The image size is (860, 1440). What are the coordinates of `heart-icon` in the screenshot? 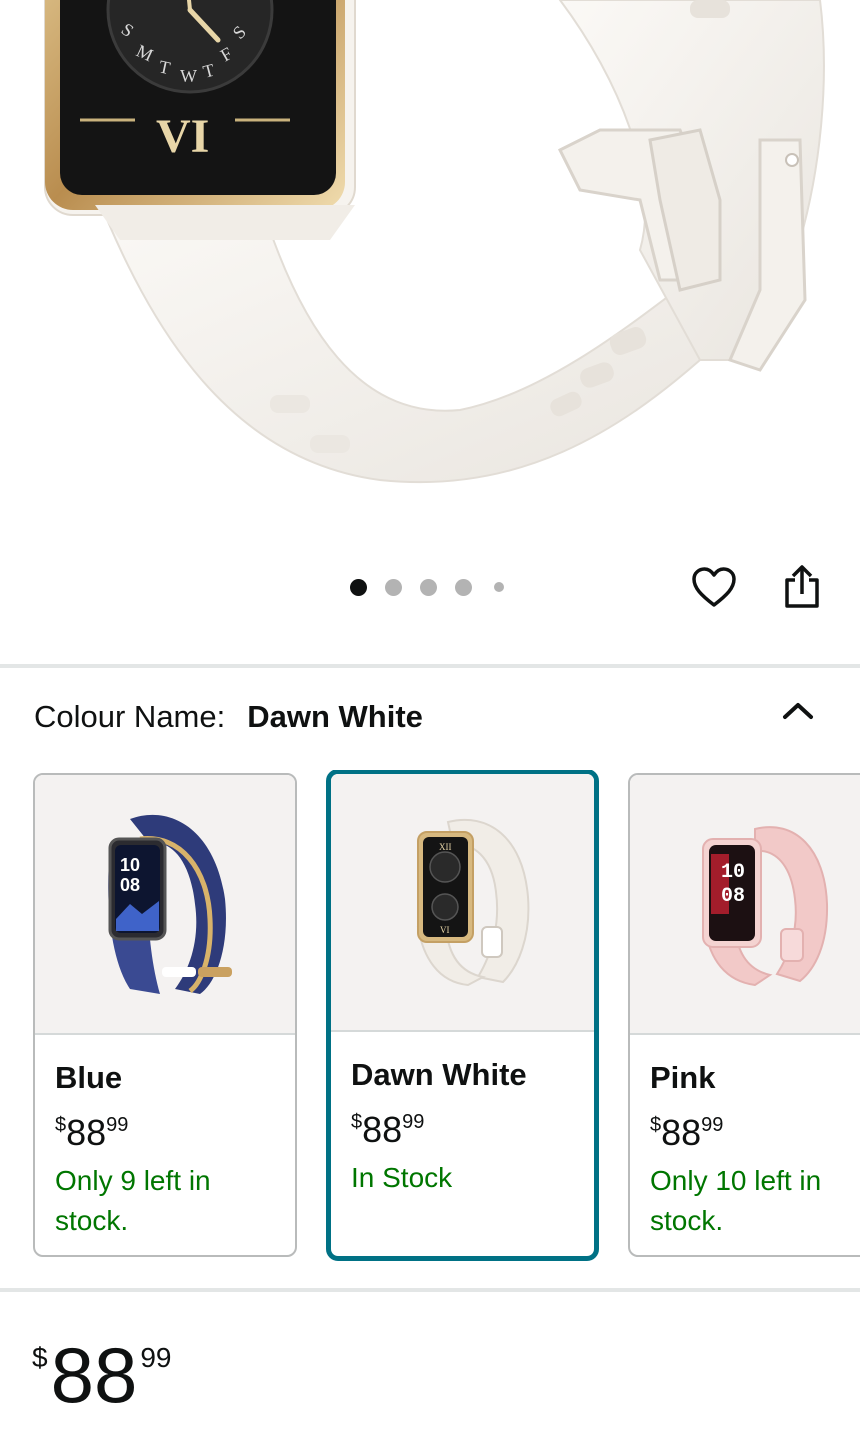 It's located at (714, 587).